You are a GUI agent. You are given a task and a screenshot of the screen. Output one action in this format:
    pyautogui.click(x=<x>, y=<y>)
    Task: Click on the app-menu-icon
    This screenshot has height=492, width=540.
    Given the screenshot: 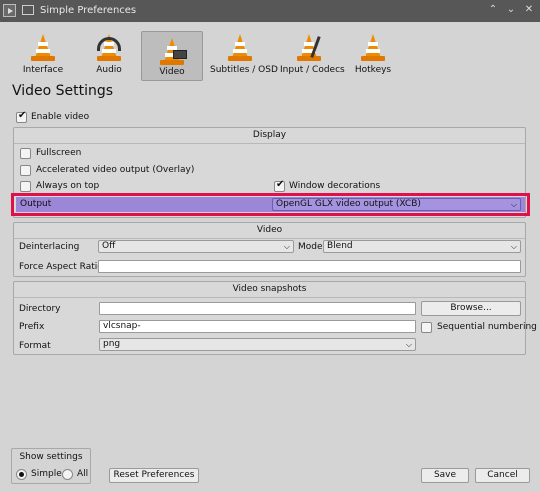 What is the action you would take?
    pyautogui.click(x=9, y=10)
    